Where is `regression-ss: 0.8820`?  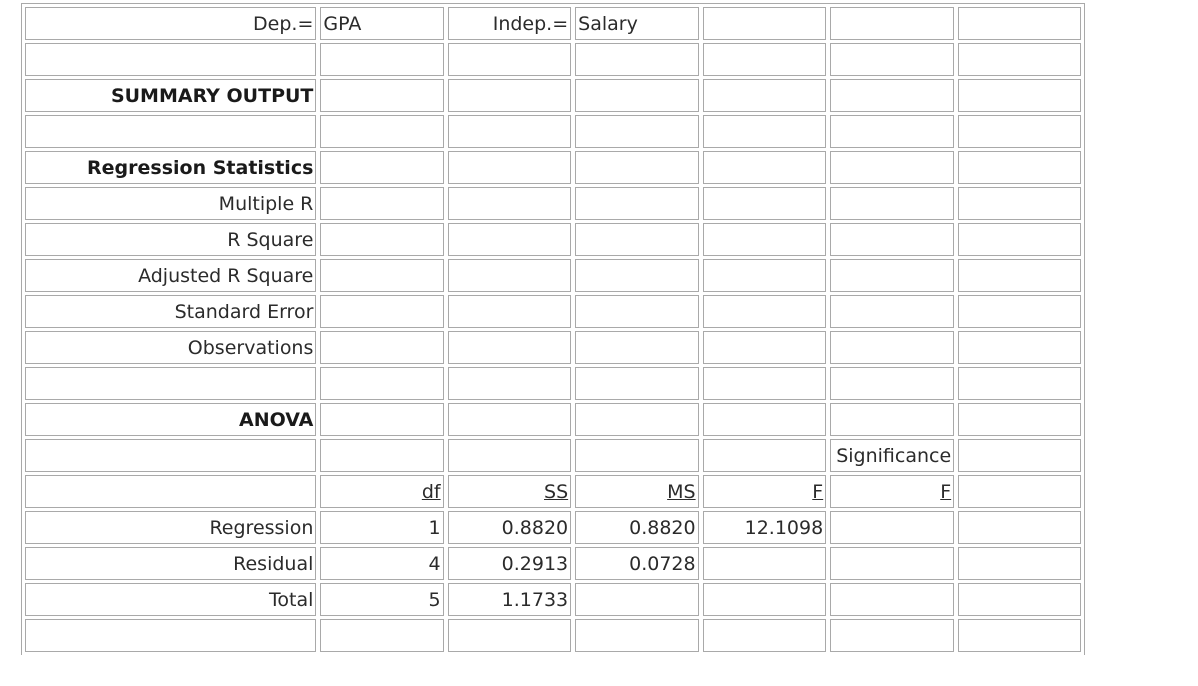
regression-ss: 0.8820 is located at coordinates (509, 527).